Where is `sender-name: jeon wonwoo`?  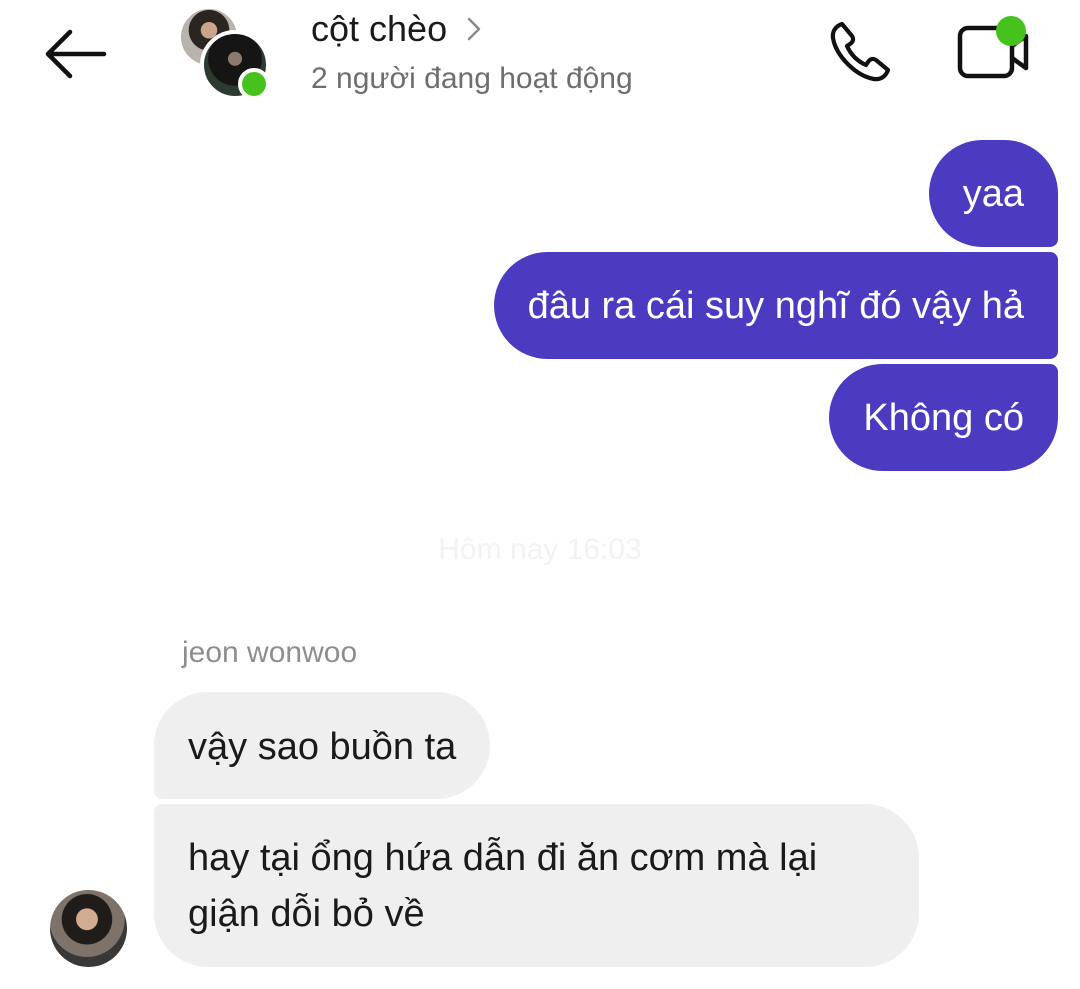
sender-name: jeon wonwoo is located at coordinates (270, 652).